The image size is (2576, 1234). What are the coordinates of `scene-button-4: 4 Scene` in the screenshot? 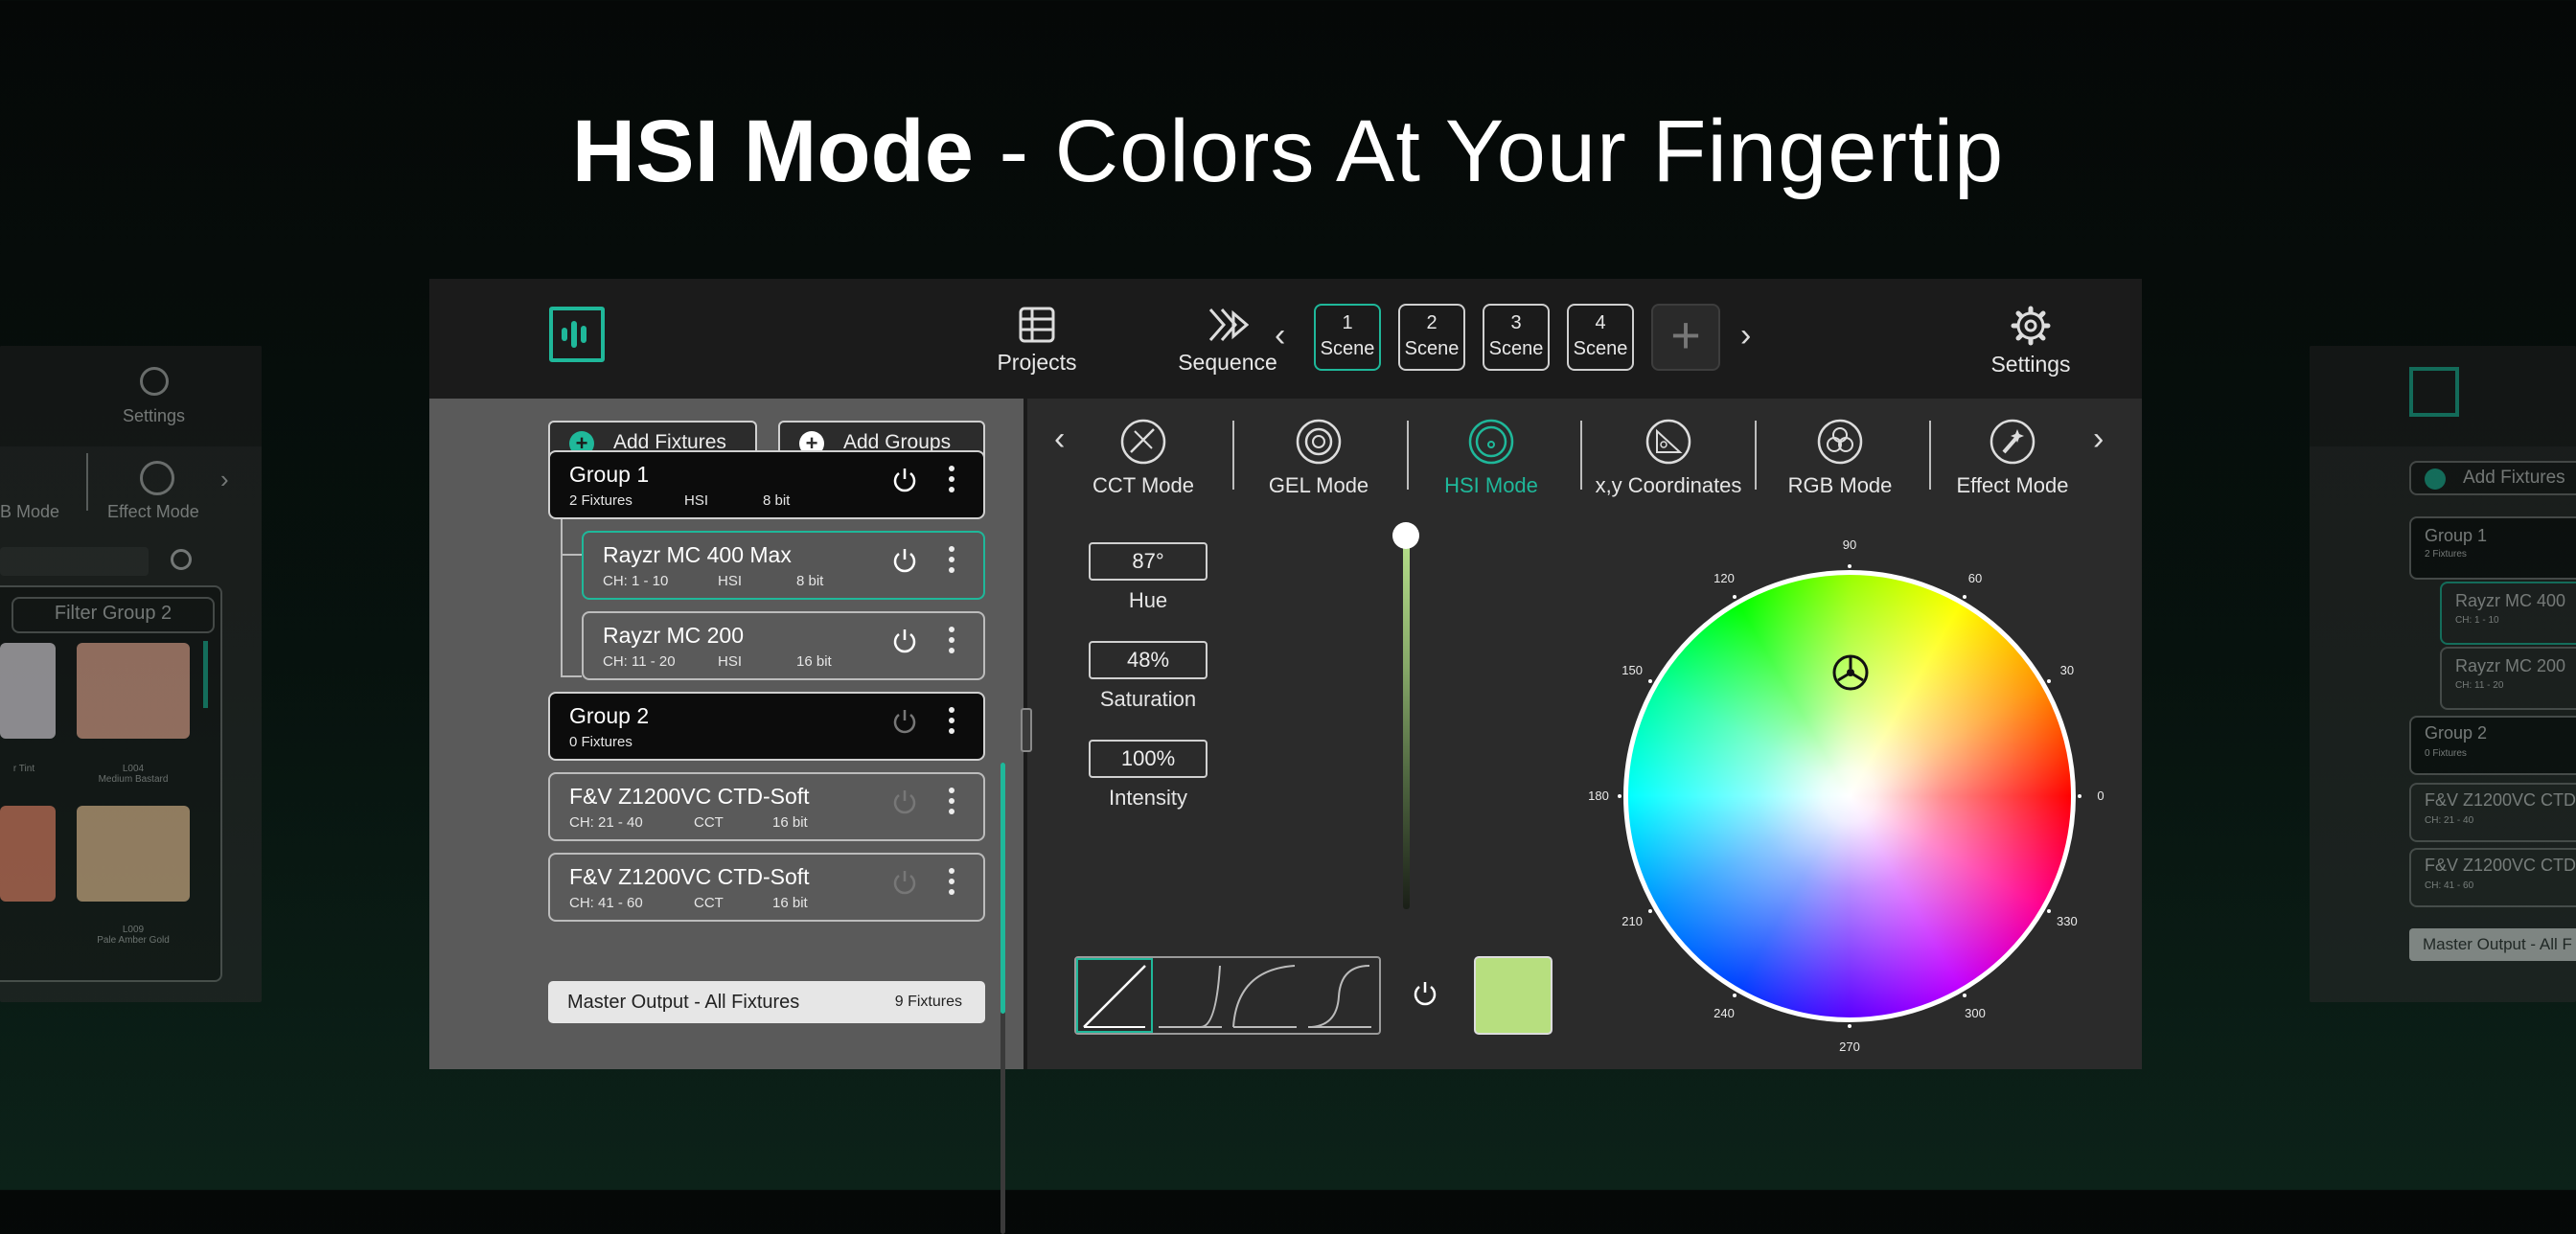 It's located at (1600, 338).